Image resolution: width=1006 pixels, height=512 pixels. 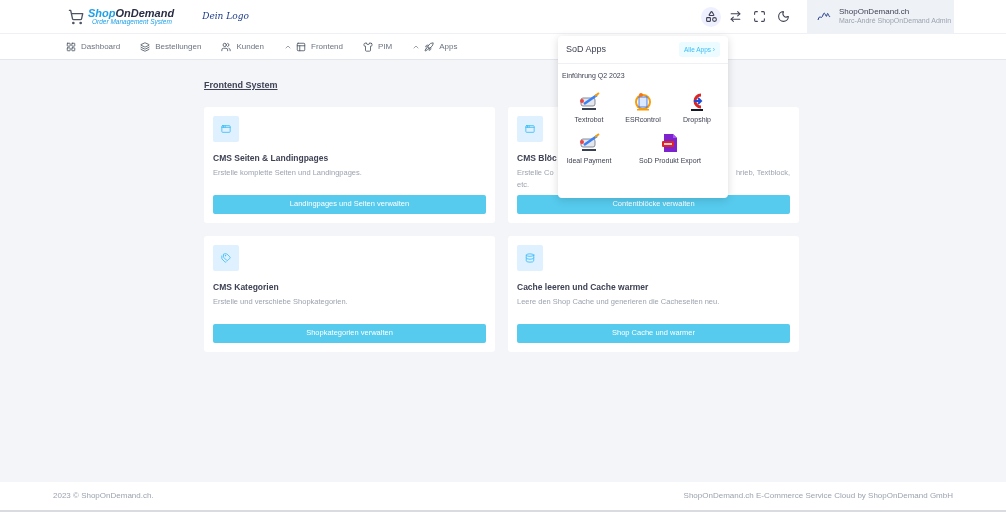 I want to click on layers-icon, so click(x=145, y=46).